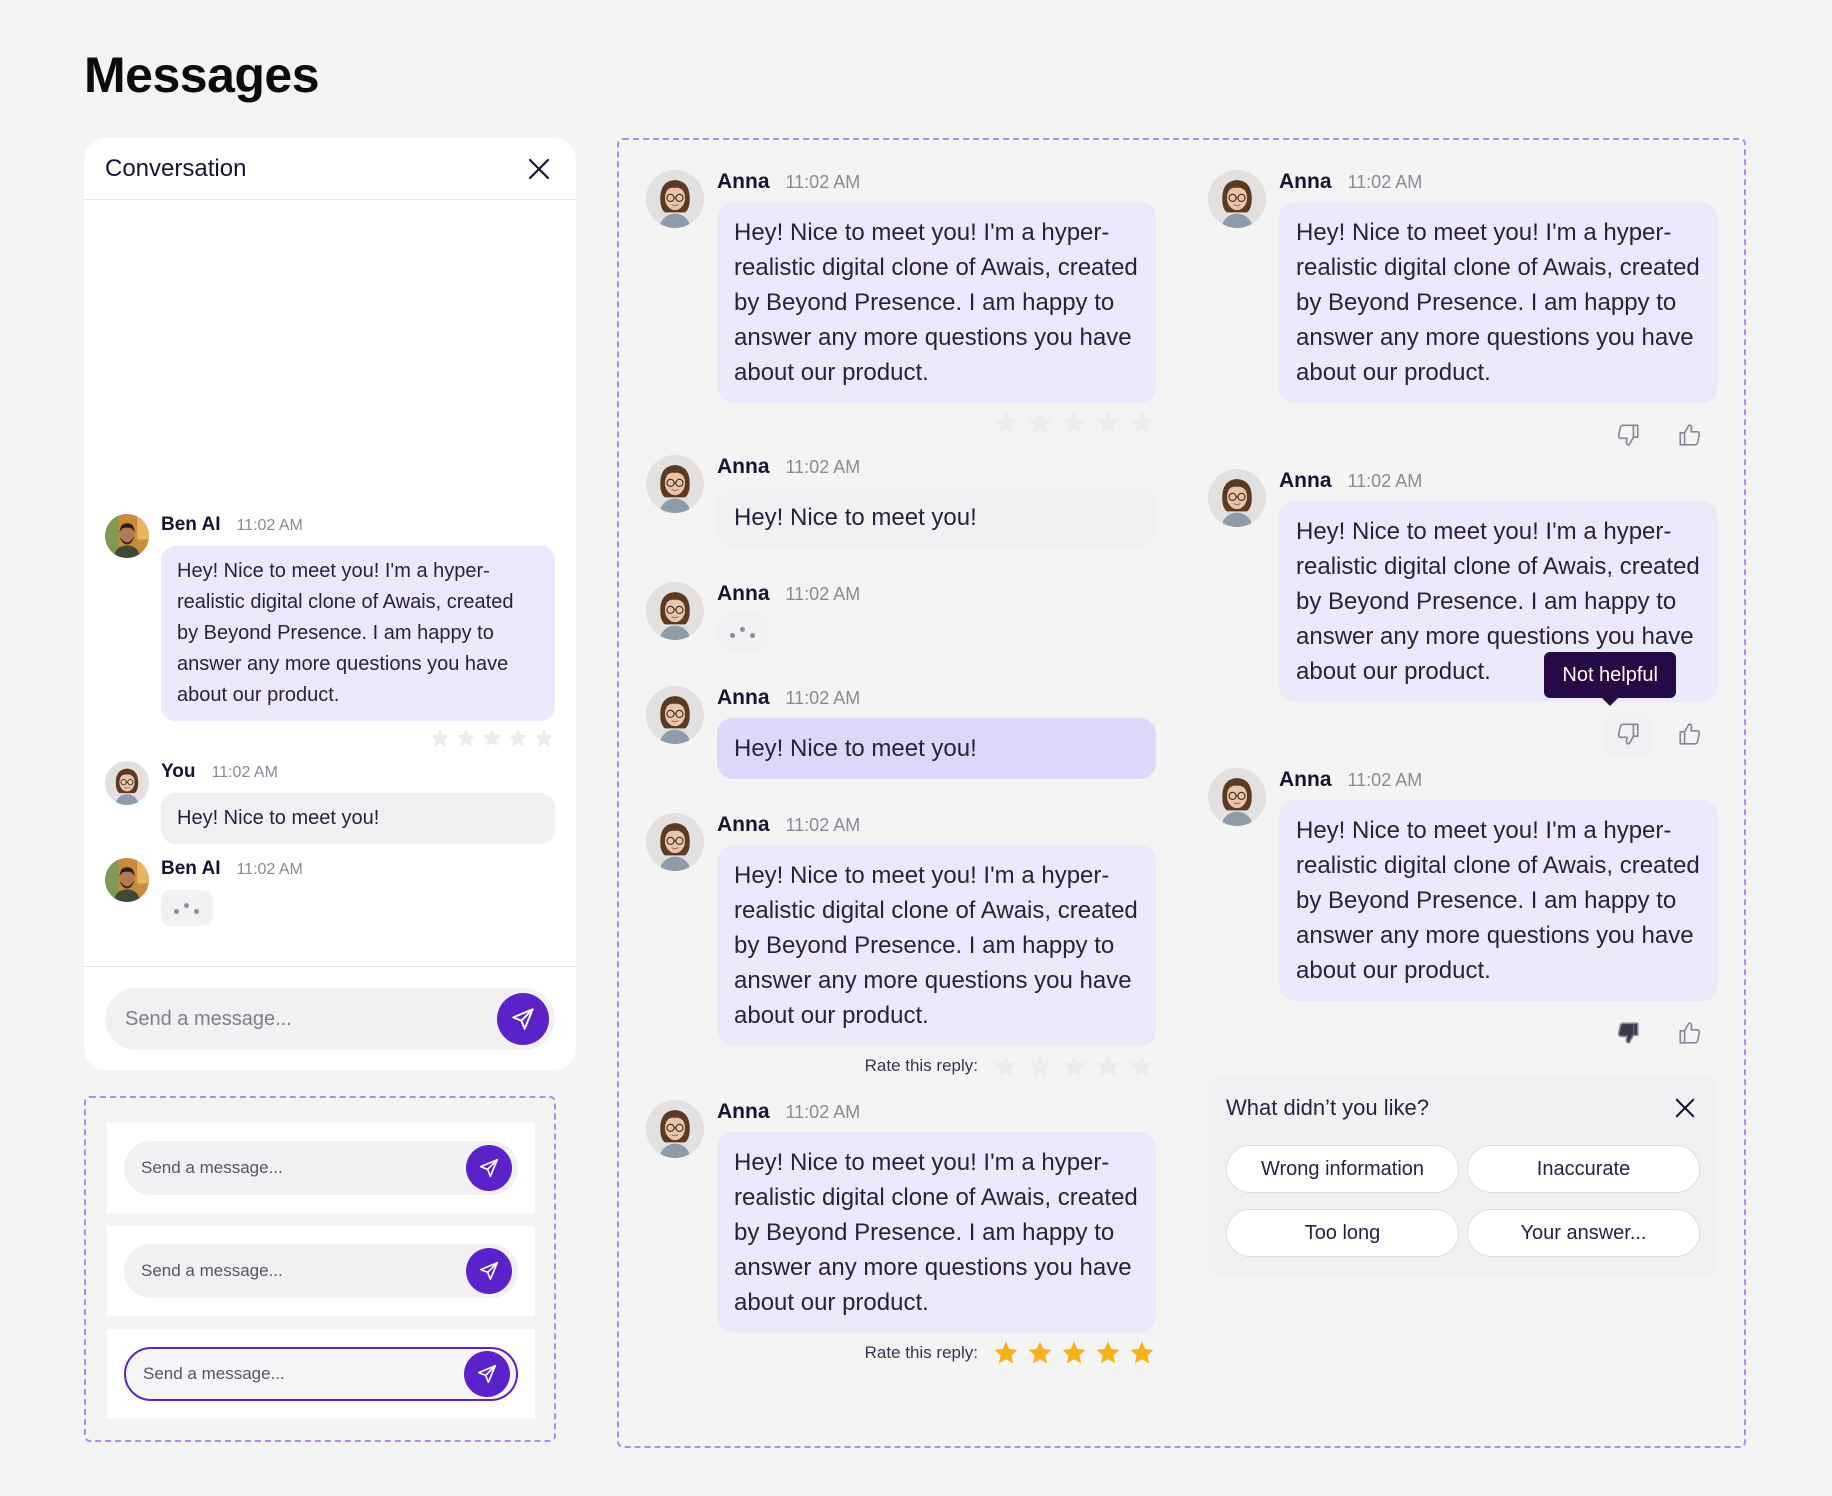 This screenshot has height=1496, width=1832. I want to click on feedback-buttons, so click(1498, 1033).